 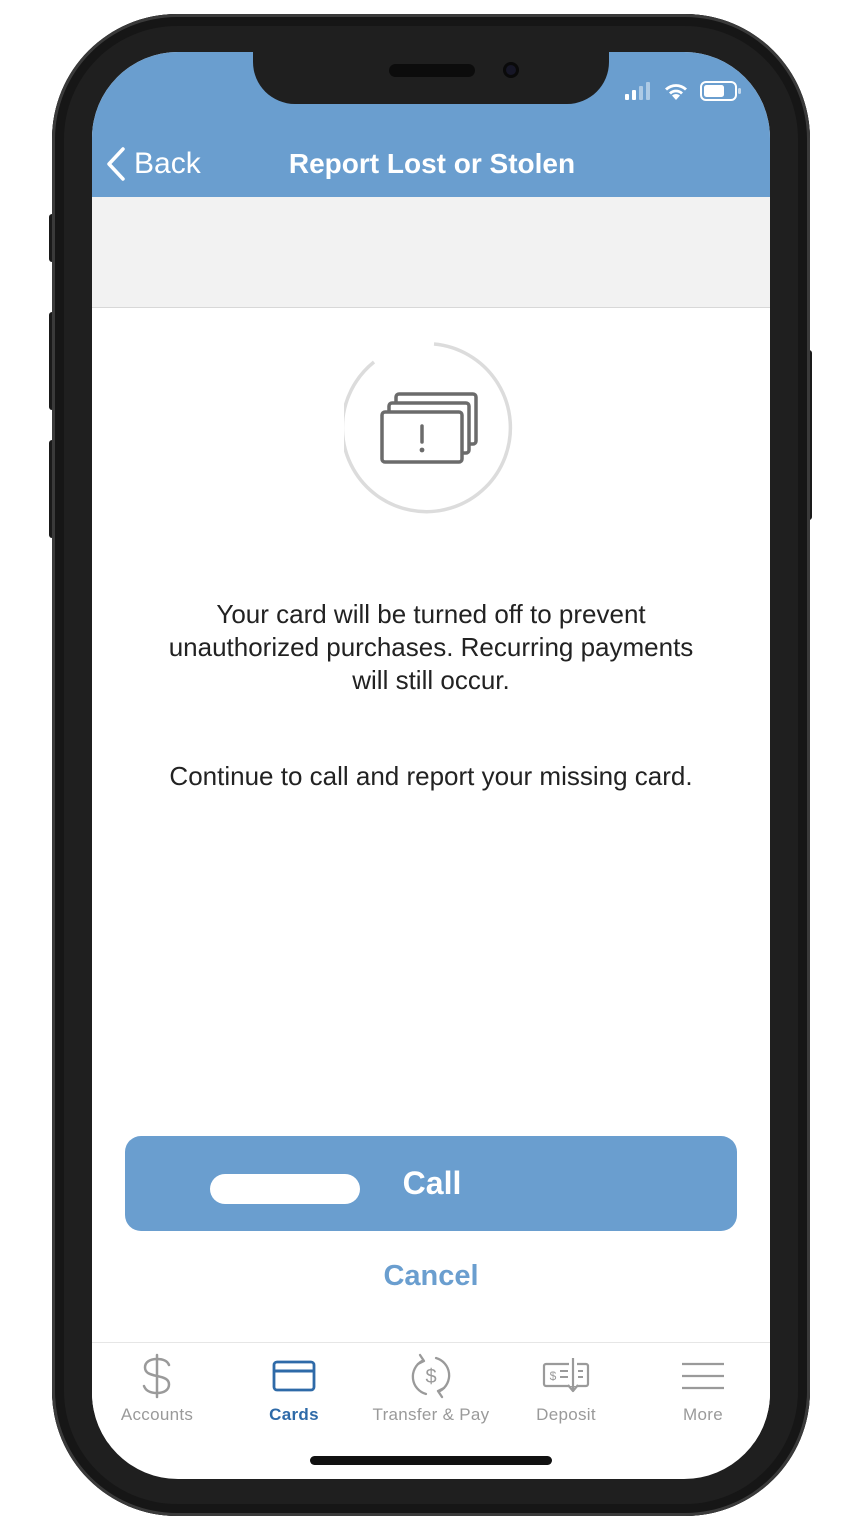 What do you see at coordinates (294, 1393) in the screenshot?
I see `tab-cards: Cards` at bounding box center [294, 1393].